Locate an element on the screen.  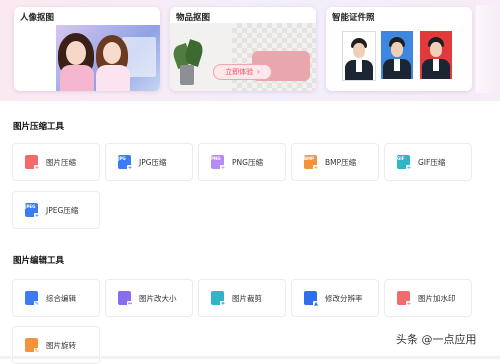
try-now-button: 立即体验 › is located at coordinates (242, 72).